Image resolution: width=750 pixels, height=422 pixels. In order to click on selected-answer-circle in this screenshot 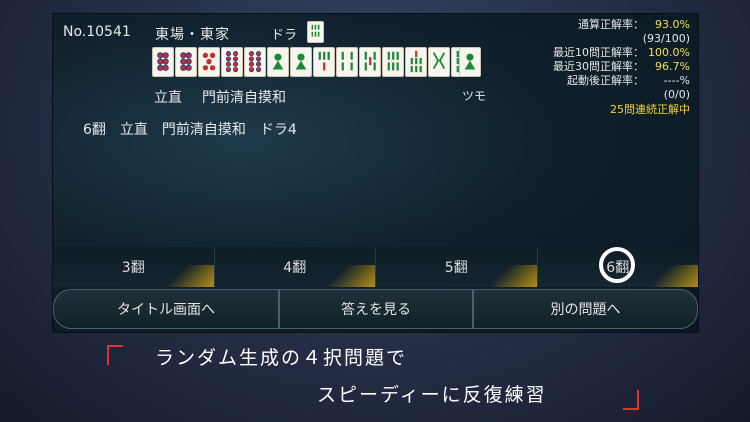, I will do `click(617, 265)`.